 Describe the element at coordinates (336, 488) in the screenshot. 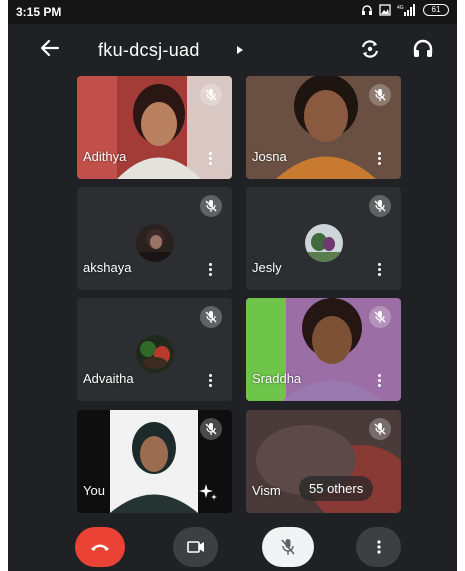

I see `others-count-badge: 55 others` at that location.